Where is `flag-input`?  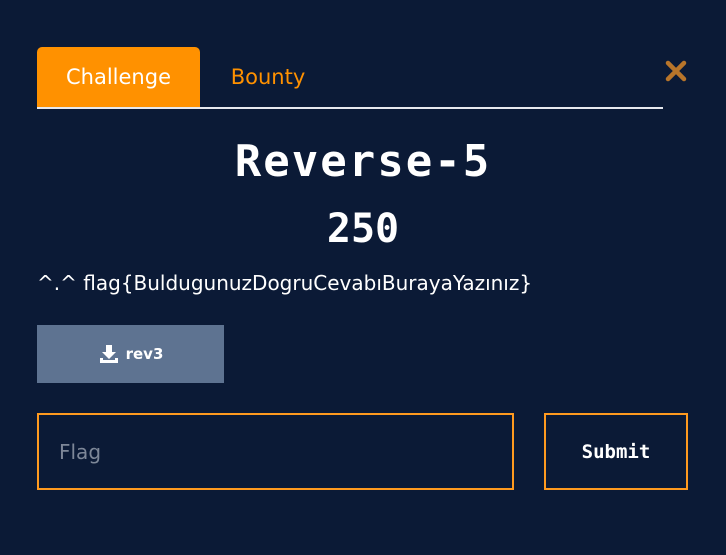
flag-input is located at coordinates (275, 451).